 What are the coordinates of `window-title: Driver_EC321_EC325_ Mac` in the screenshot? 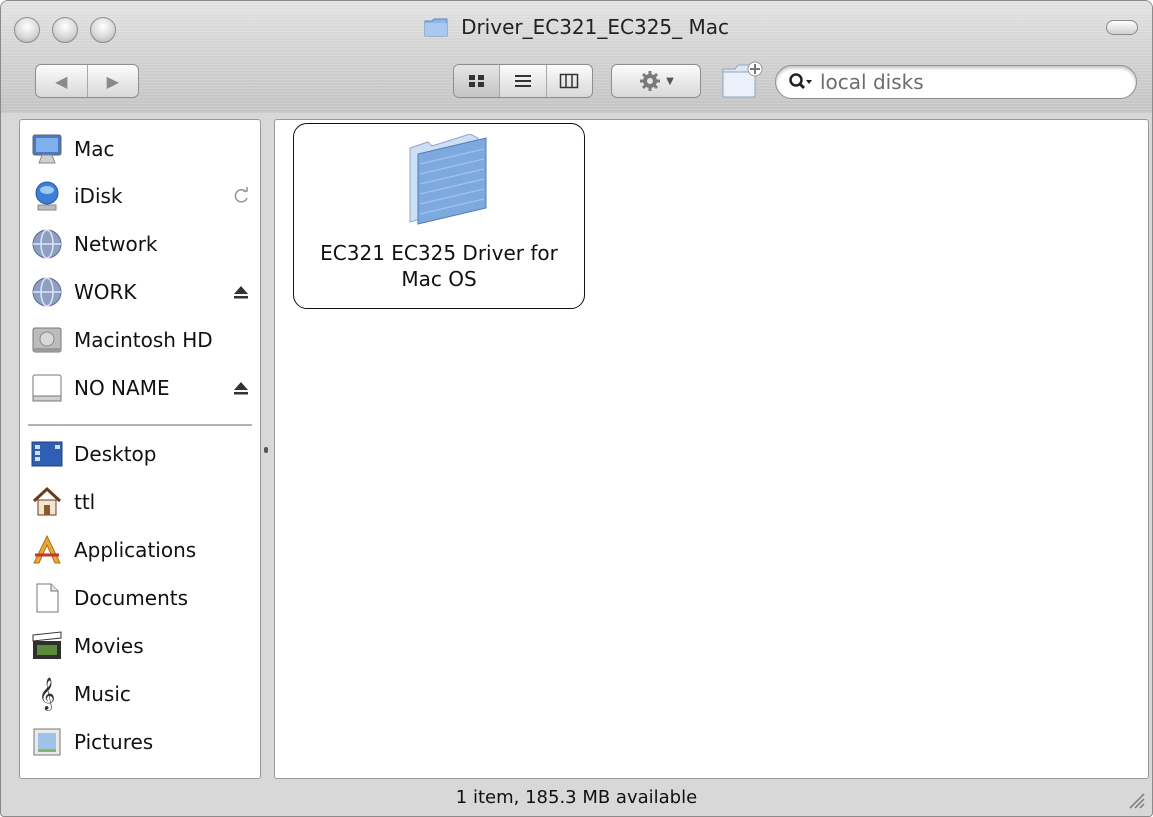 It's located at (595, 27).